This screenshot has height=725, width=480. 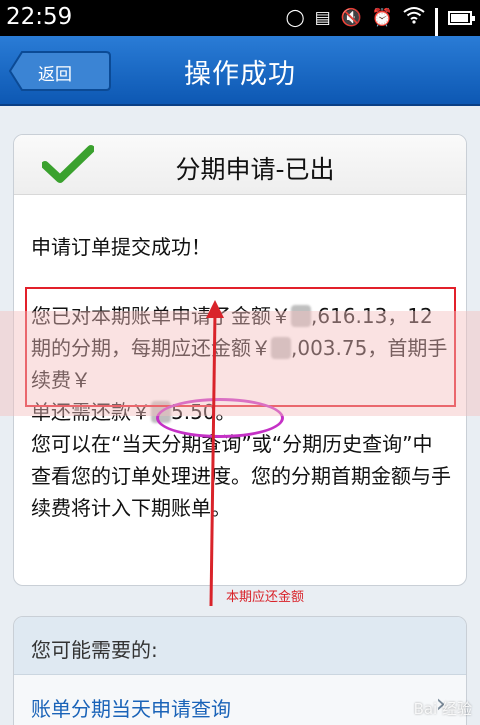 What do you see at coordinates (442, 709) in the screenshot?
I see `watermark: Bai 经验` at bounding box center [442, 709].